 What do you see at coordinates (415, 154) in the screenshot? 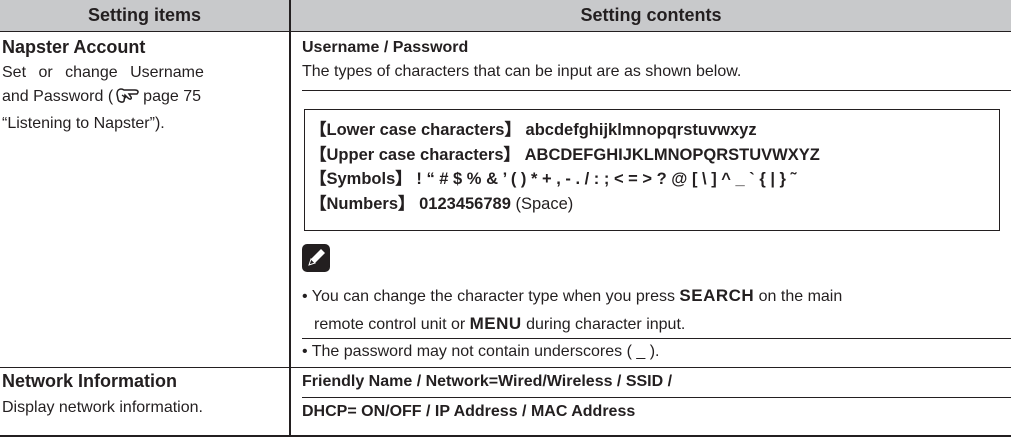
I see `upper-case-label: 【Upper case characters】` at bounding box center [415, 154].